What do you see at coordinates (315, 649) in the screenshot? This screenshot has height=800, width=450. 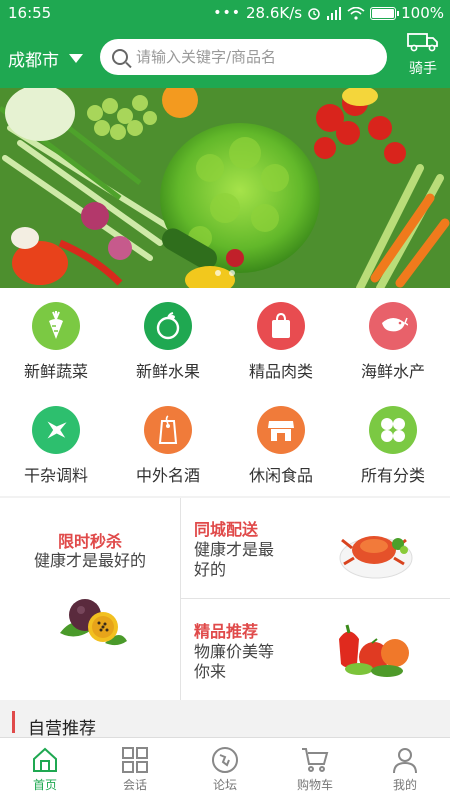 I see `premium-recommend-card: 精品推荐 物廉价美等 你来` at bounding box center [315, 649].